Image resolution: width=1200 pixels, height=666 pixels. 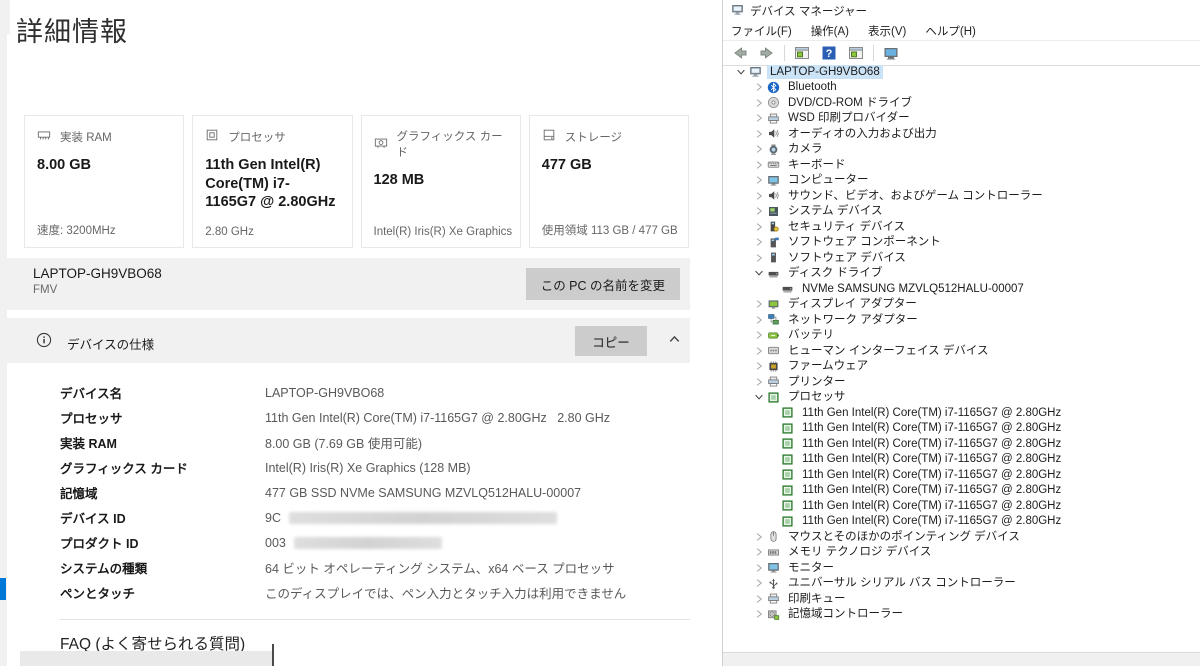 I want to click on remote-desktop-icon, so click(x=891, y=53).